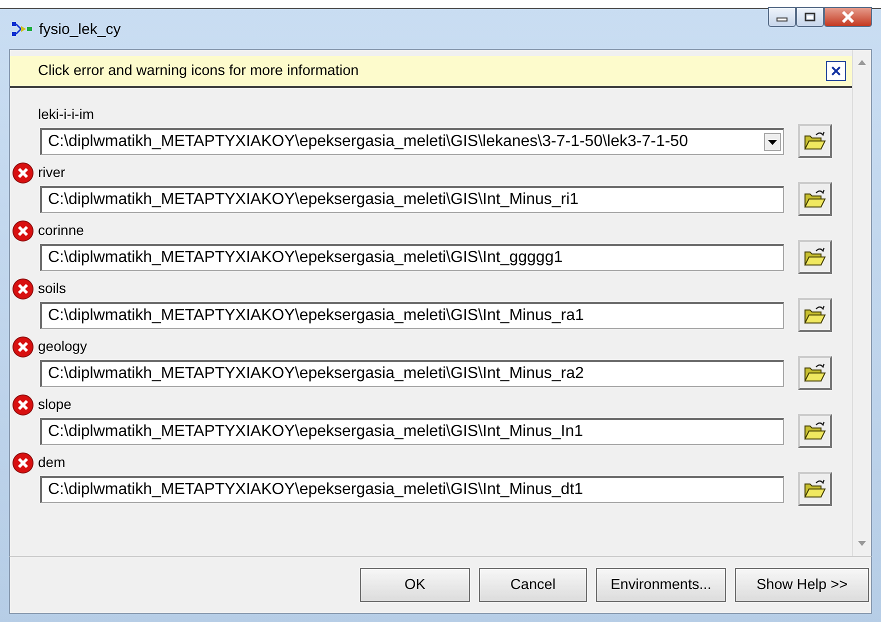 This screenshot has width=881, height=622. Describe the element at coordinates (802, 585) in the screenshot. I see `dialog-button: Show Help >>` at that location.